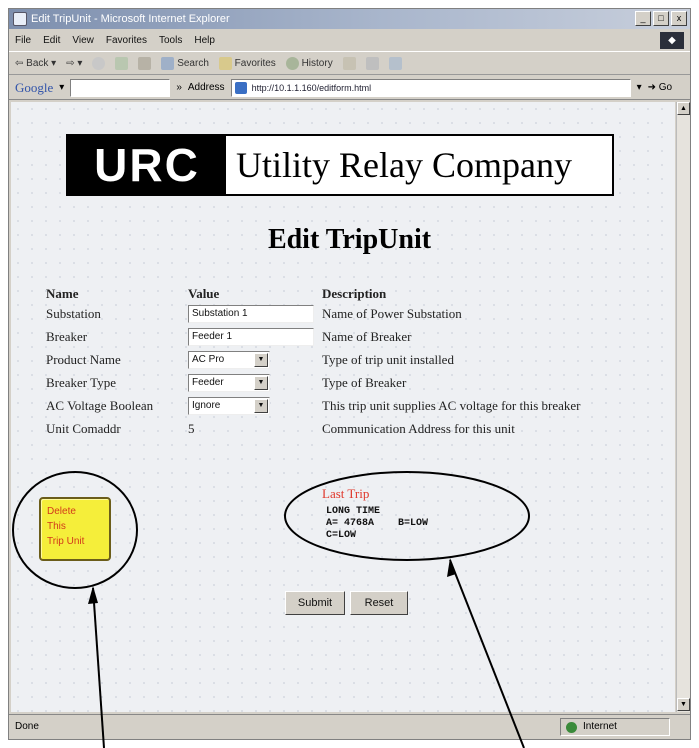  I want to click on status-bar: Done Internet, so click(349, 726).